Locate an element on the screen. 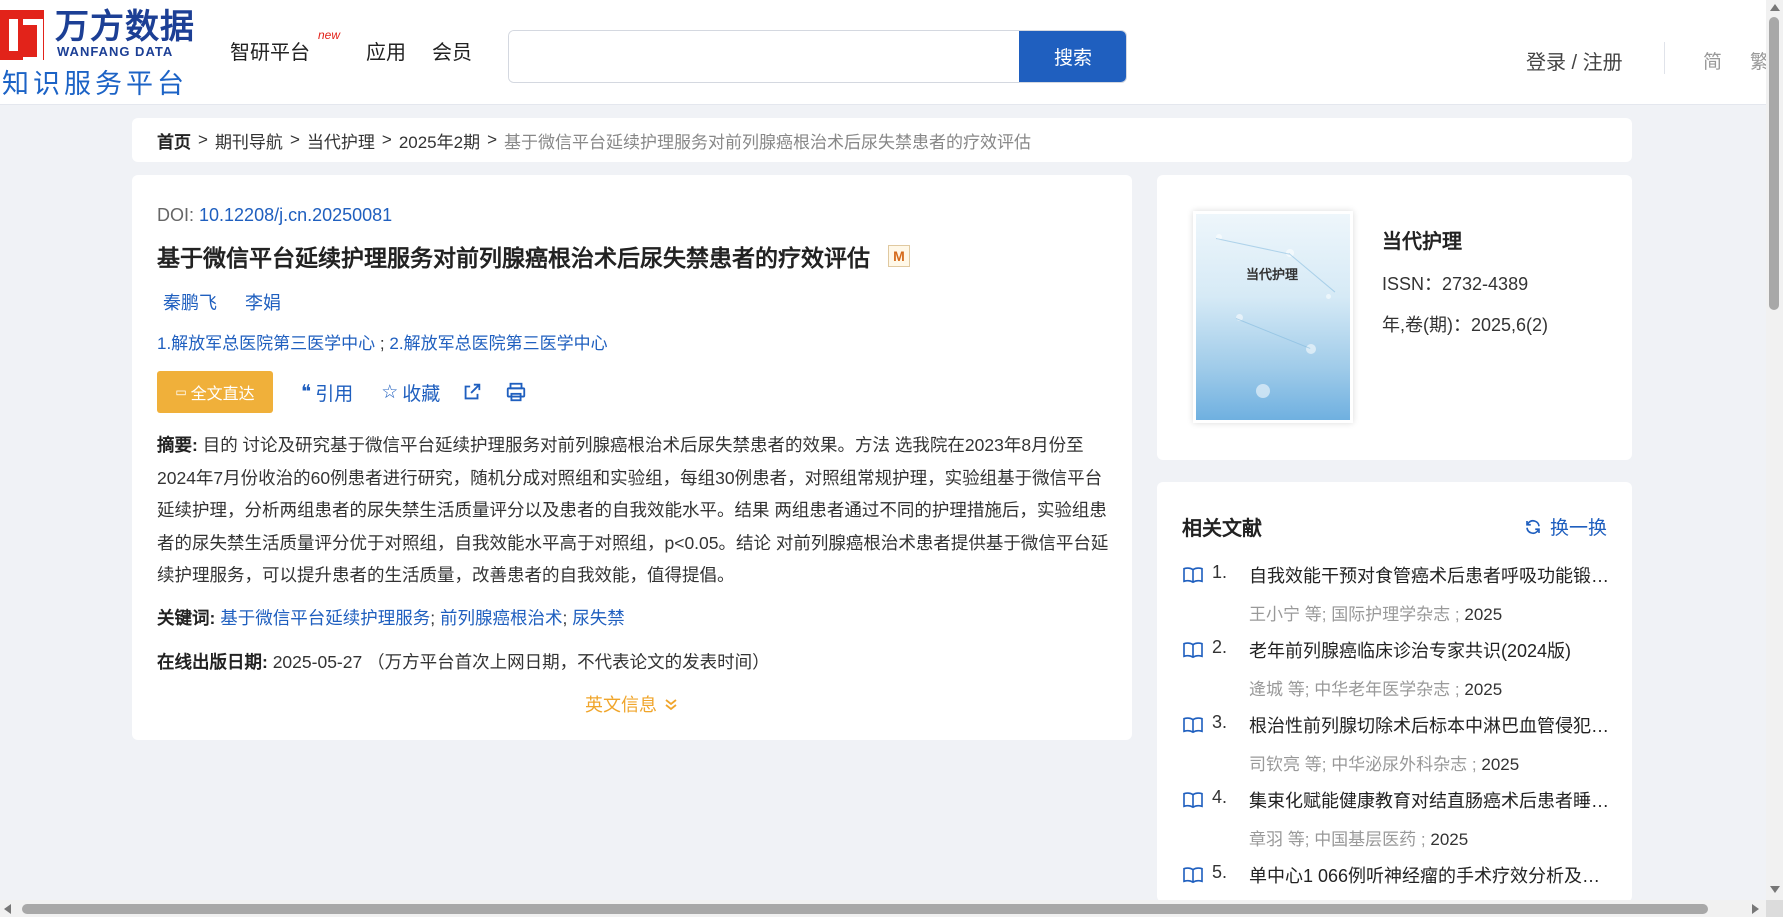 This screenshot has width=1783, height=917. related-item-authors: 章羽 等; is located at coordinates (1279, 839).